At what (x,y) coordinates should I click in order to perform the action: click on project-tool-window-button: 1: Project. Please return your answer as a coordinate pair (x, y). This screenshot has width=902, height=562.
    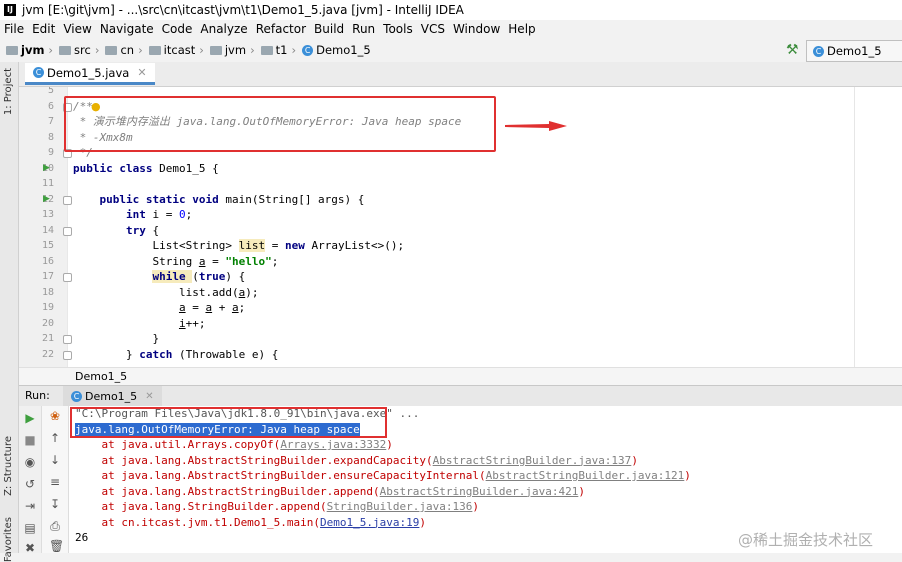
    Looking at the image, I should click on (8, 91).